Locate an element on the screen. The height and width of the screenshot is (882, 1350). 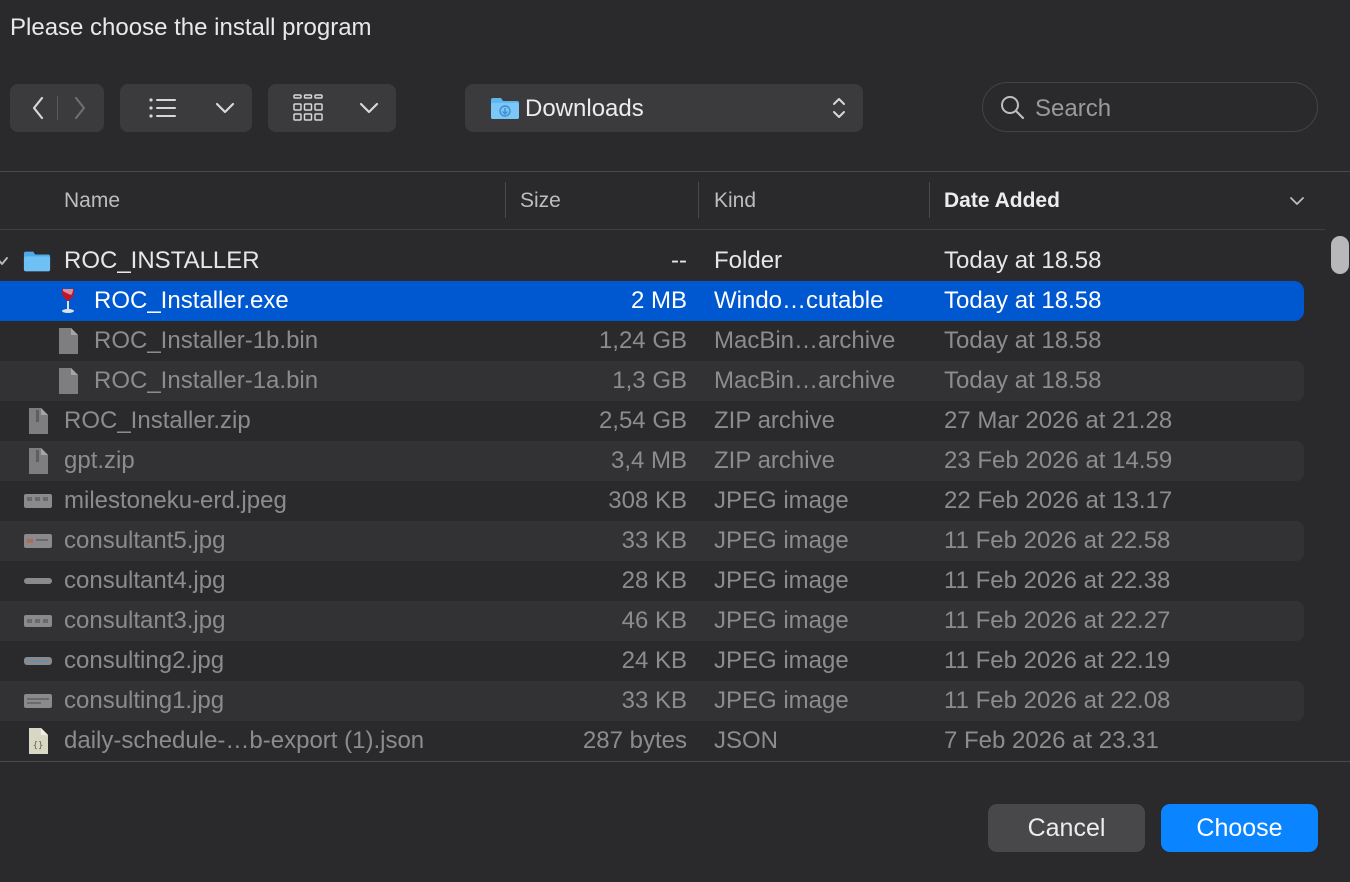
list-bottom-divider is located at coordinates (675, 761).